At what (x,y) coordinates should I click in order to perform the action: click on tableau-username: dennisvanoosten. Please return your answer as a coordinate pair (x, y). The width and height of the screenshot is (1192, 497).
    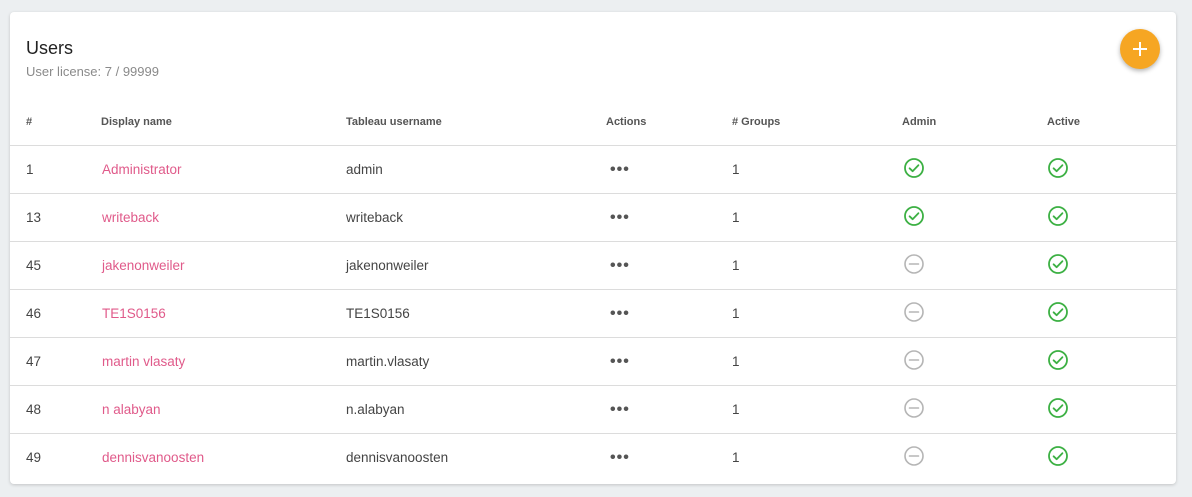
    Looking at the image, I should click on (397, 457).